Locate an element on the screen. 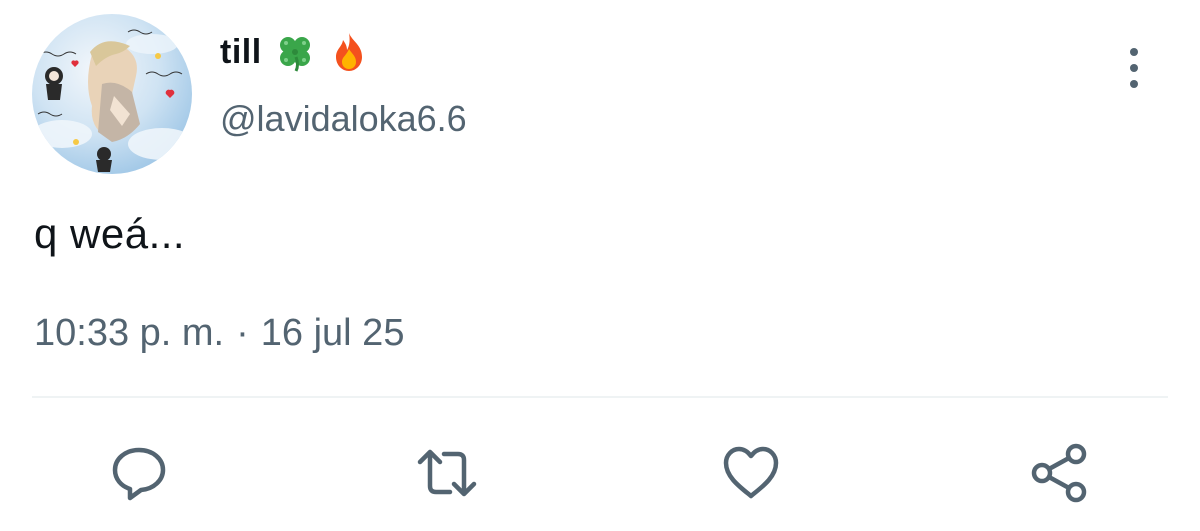 The height and width of the screenshot is (531, 1200). author-handle: @lavidaloka6.6 is located at coordinates (343, 119).